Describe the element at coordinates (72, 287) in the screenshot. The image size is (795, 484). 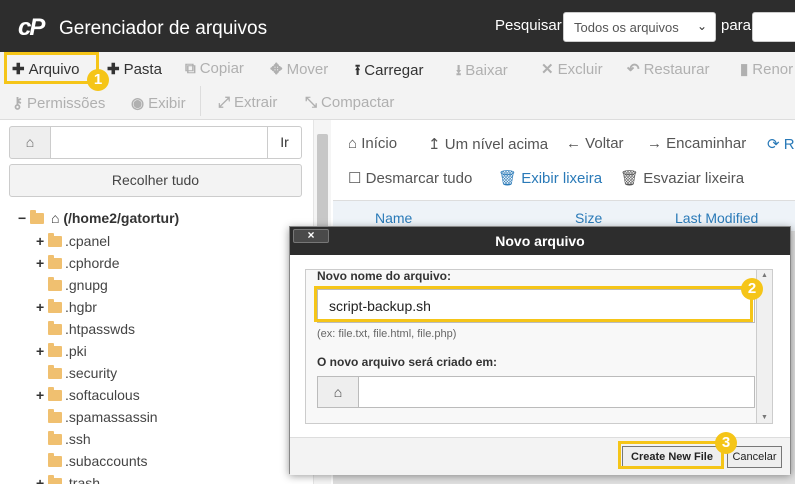
I see `tree-item: .gnupg` at that location.